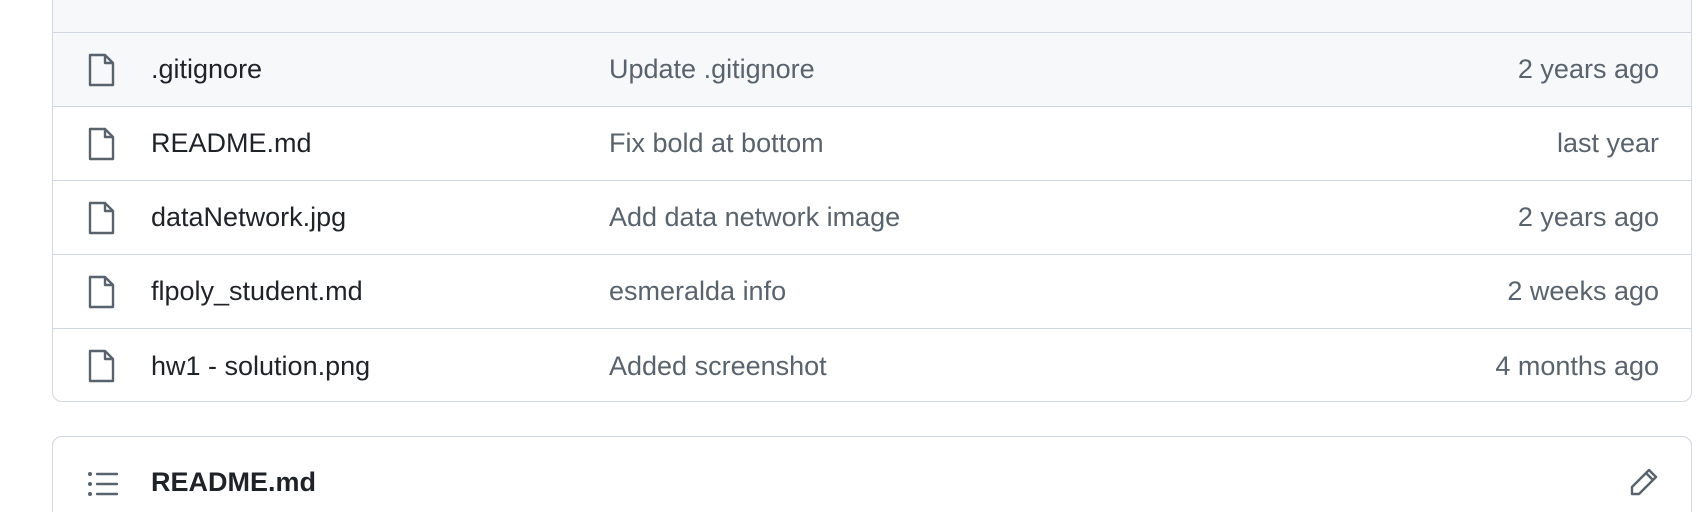 The width and height of the screenshot is (1704, 512). What do you see at coordinates (234, 482) in the screenshot?
I see `readme-title: README.md` at bounding box center [234, 482].